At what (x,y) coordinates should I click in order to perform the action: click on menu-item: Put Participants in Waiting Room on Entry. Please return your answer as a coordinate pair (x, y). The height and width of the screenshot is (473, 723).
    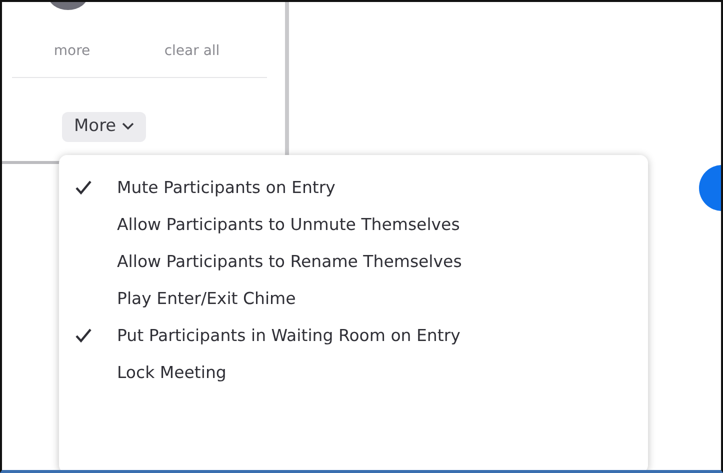
    Looking at the image, I should click on (353, 335).